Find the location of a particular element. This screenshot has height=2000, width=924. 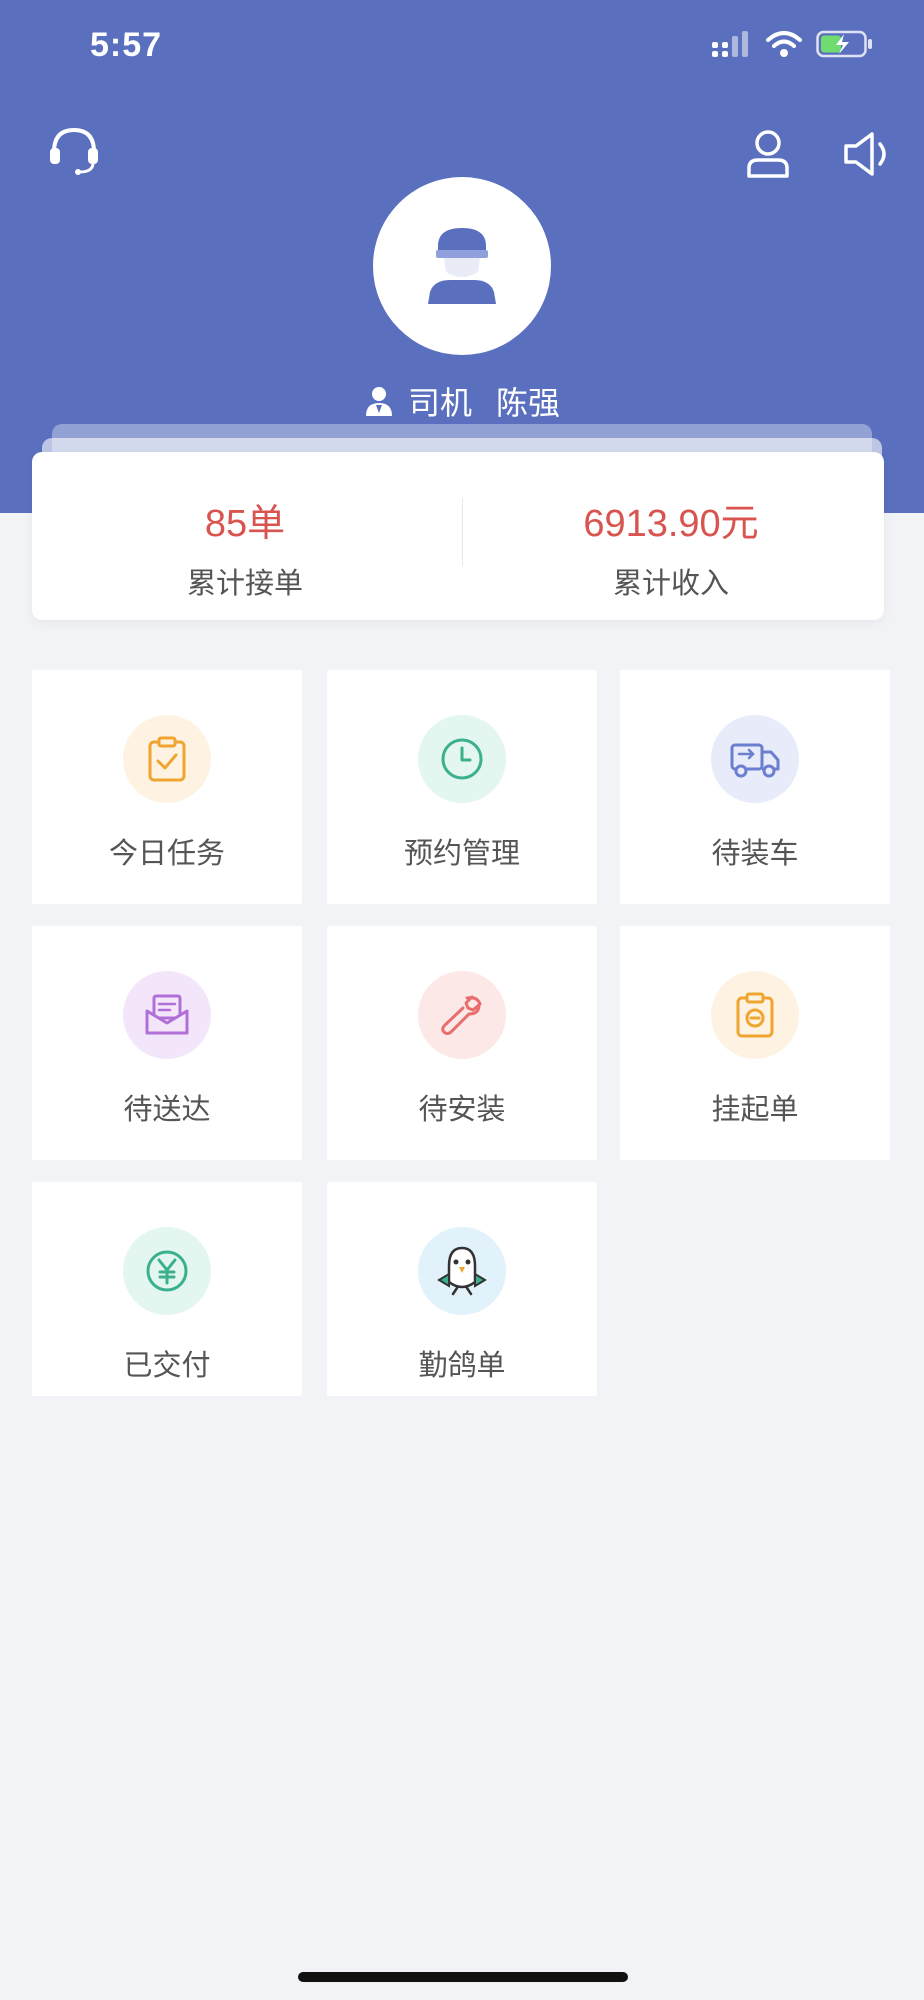

tile-appointment-management: 预约管理 is located at coordinates (462, 787).